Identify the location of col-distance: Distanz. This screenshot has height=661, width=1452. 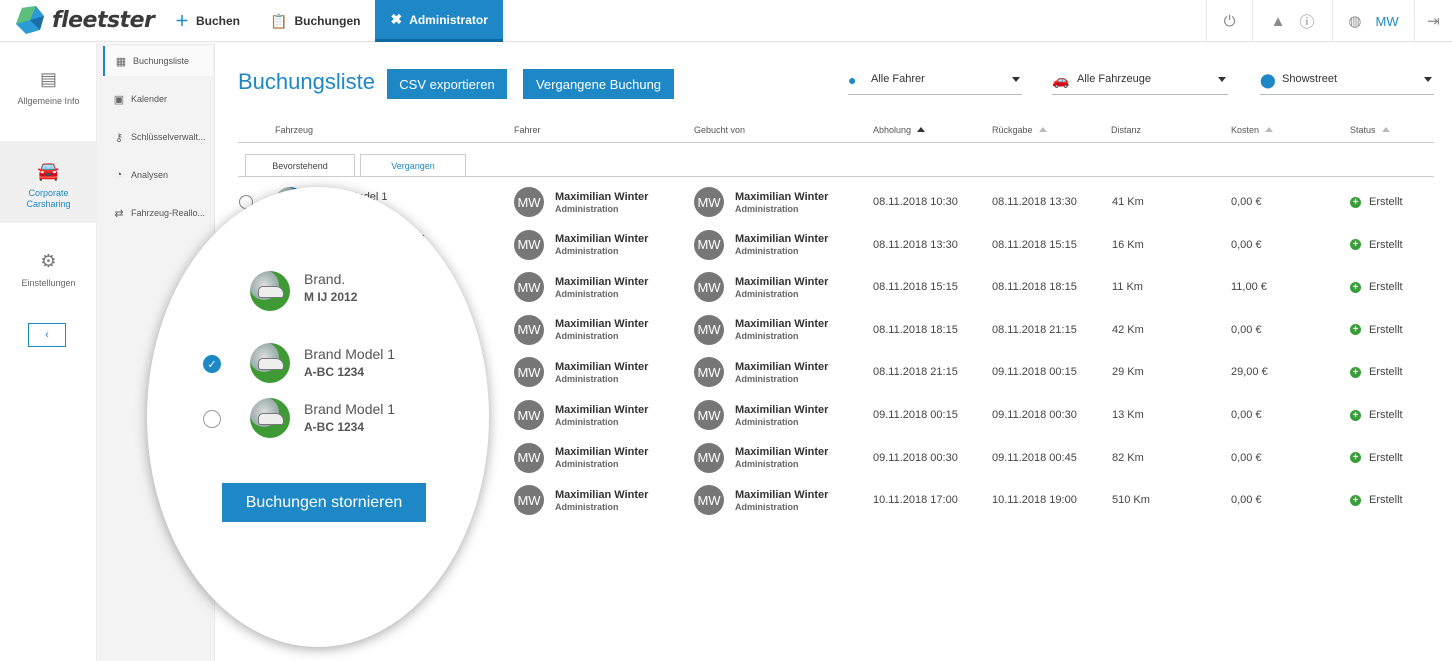
(1126, 130).